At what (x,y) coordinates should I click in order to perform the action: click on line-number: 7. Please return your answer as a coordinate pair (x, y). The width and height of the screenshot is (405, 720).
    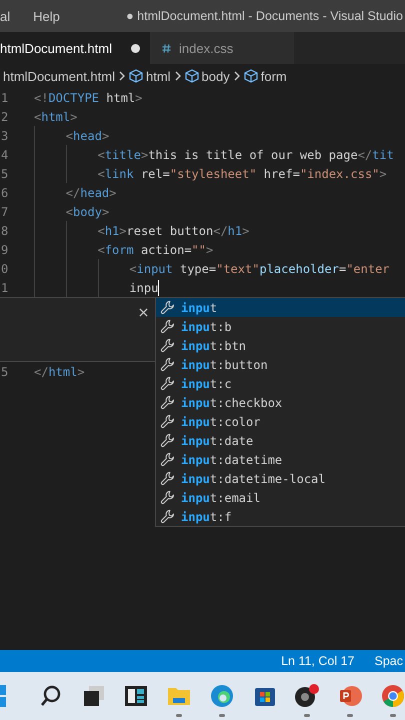
    Looking at the image, I should click on (5, 211).